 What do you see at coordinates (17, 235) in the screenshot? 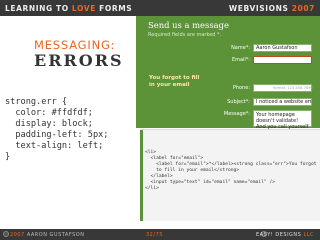
I see `footer-year: 2007` at bounding box center [17, 235].